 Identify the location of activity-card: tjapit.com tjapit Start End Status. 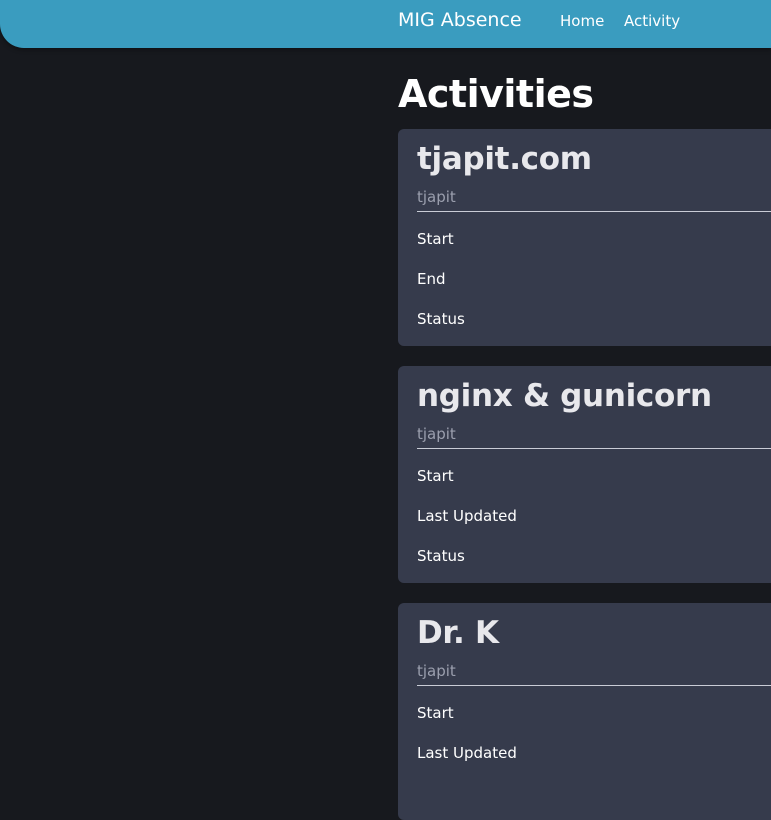
(584, 237).